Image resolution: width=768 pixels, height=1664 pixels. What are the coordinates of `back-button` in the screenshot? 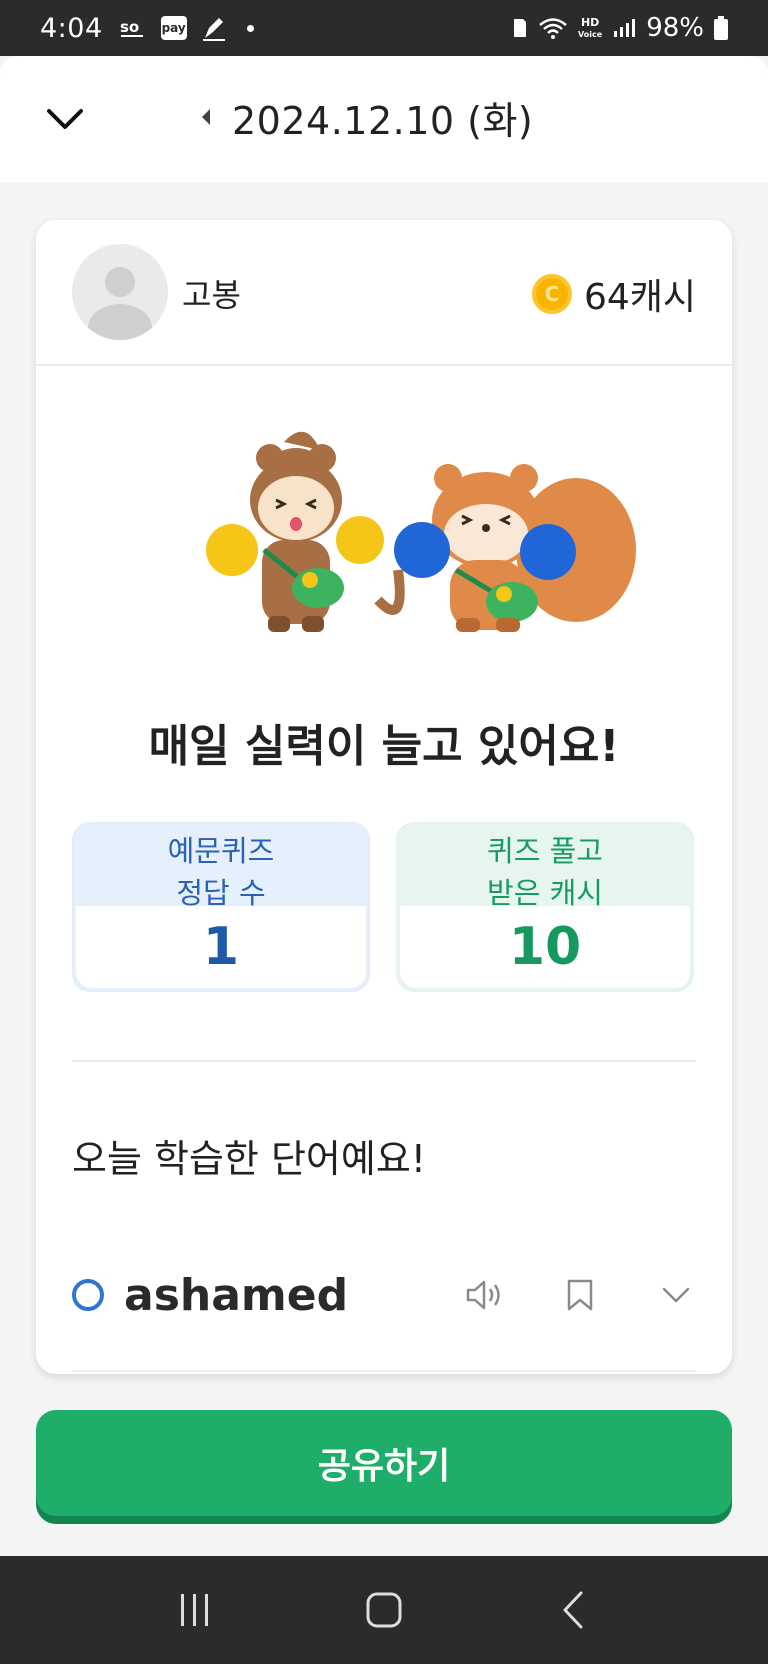 It's located at (573, 1610).